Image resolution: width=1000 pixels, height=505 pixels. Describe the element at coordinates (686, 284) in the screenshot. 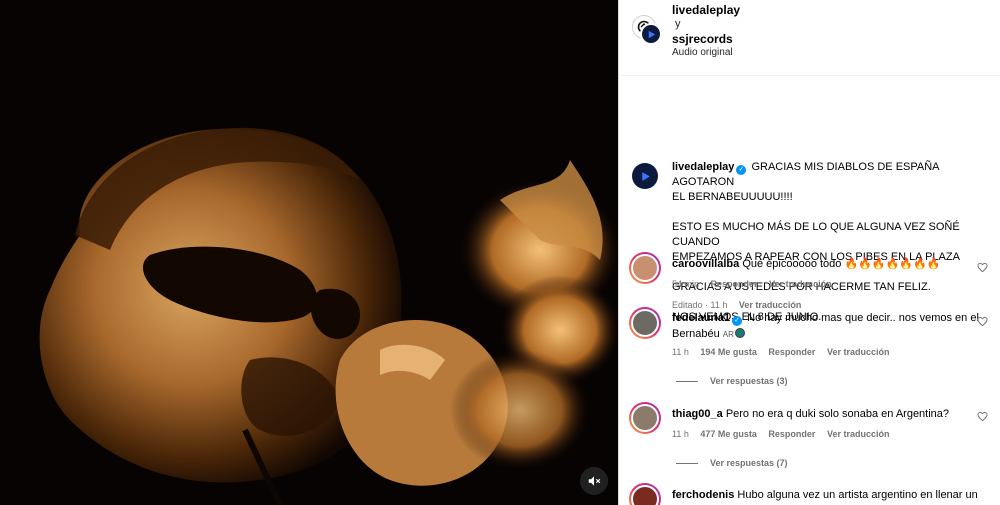

I see `comment-time: 54 min` at that location.